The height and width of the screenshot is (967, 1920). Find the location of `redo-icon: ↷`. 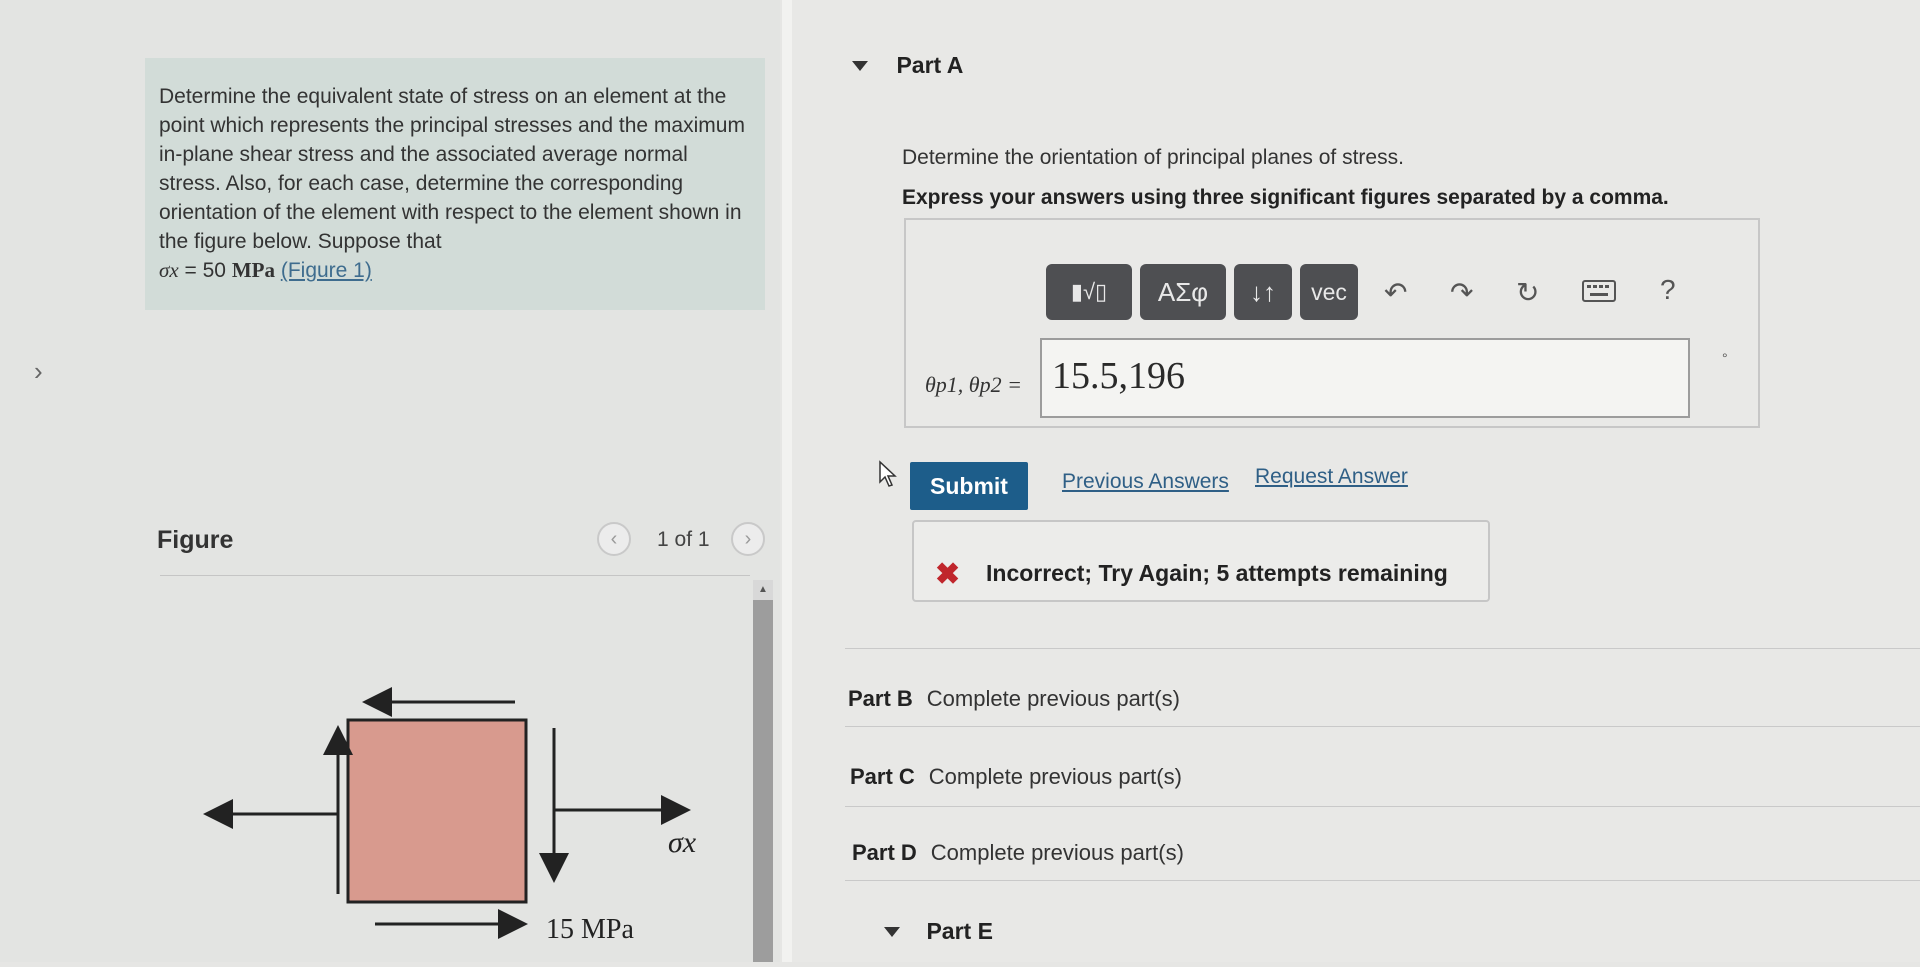

redo-icon: ↷ is located at coordinates (1461, 292).